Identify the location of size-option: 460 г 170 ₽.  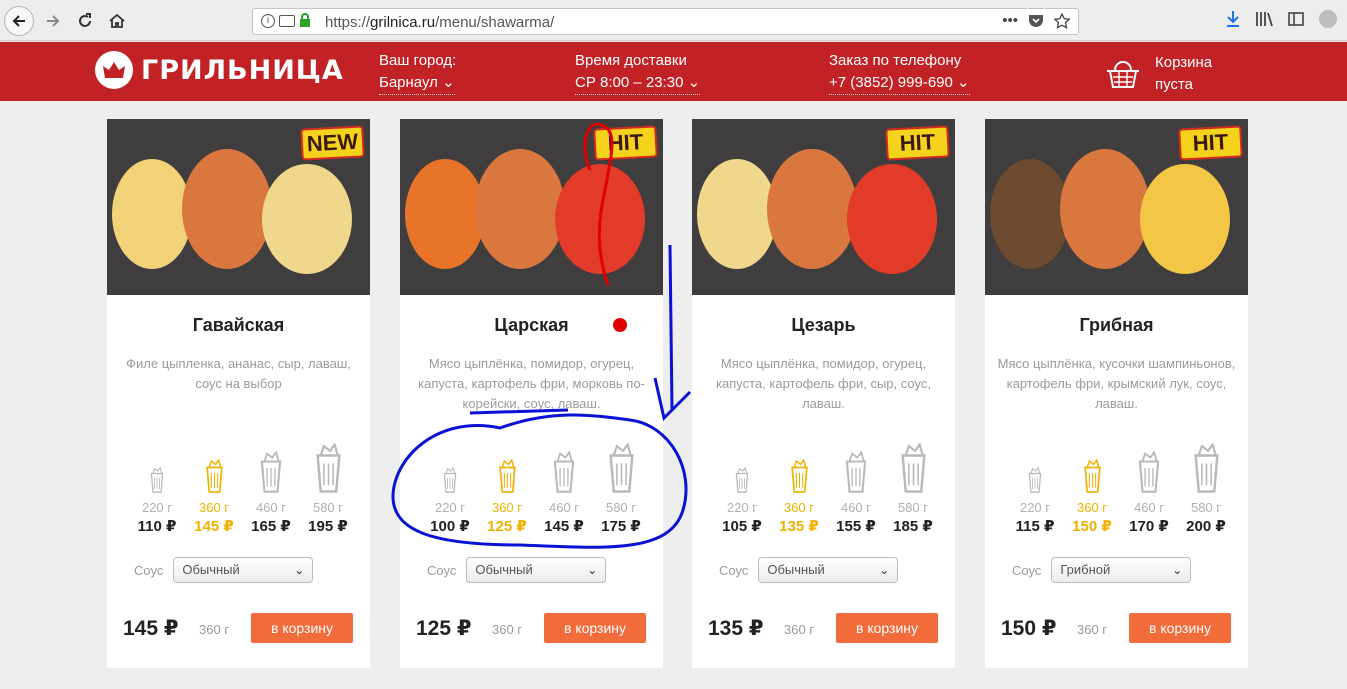
(1149, 492).